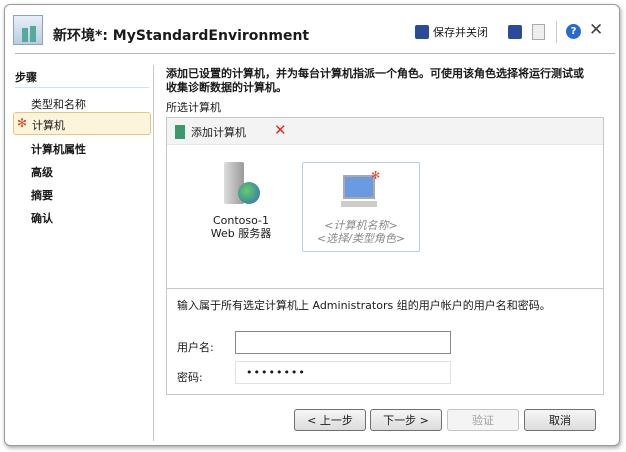 This screenshot has width=626, height=452. Describe the element at coordinates (556, 32) in the screenshot. I see `toolbar-divider` at that location.